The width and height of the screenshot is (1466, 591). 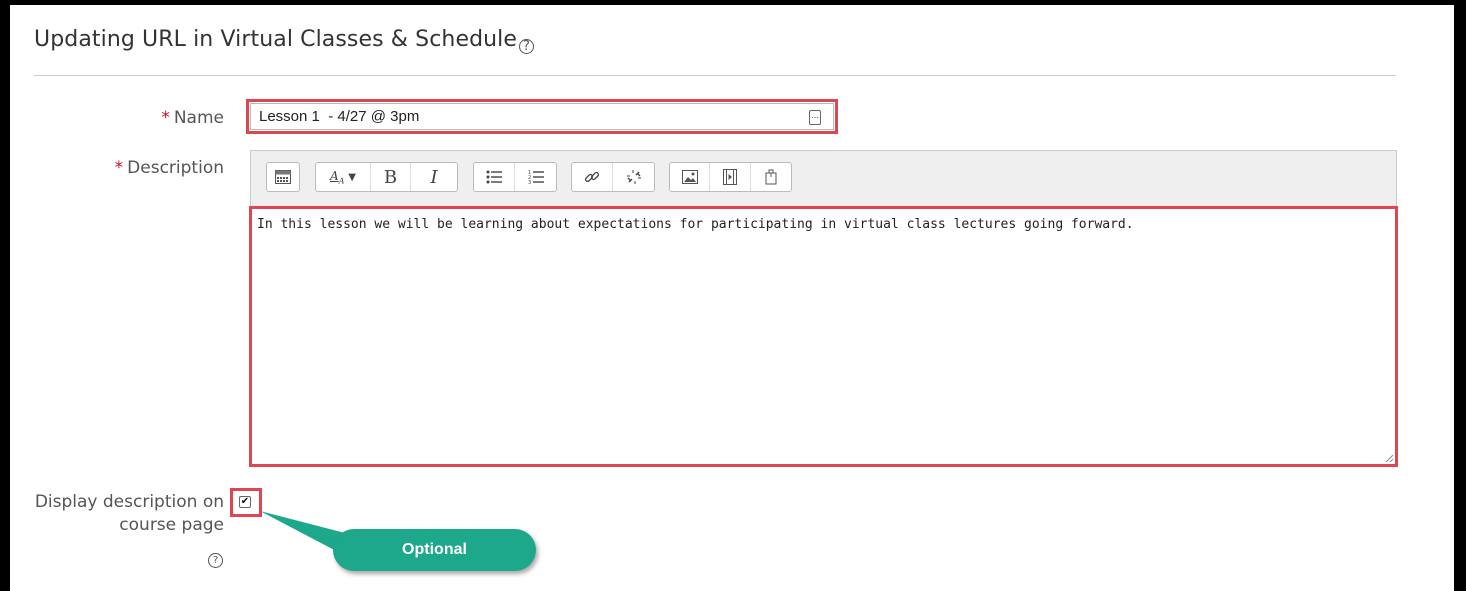 I want to click on toolbar-group-media, so click(x=730, y=177).